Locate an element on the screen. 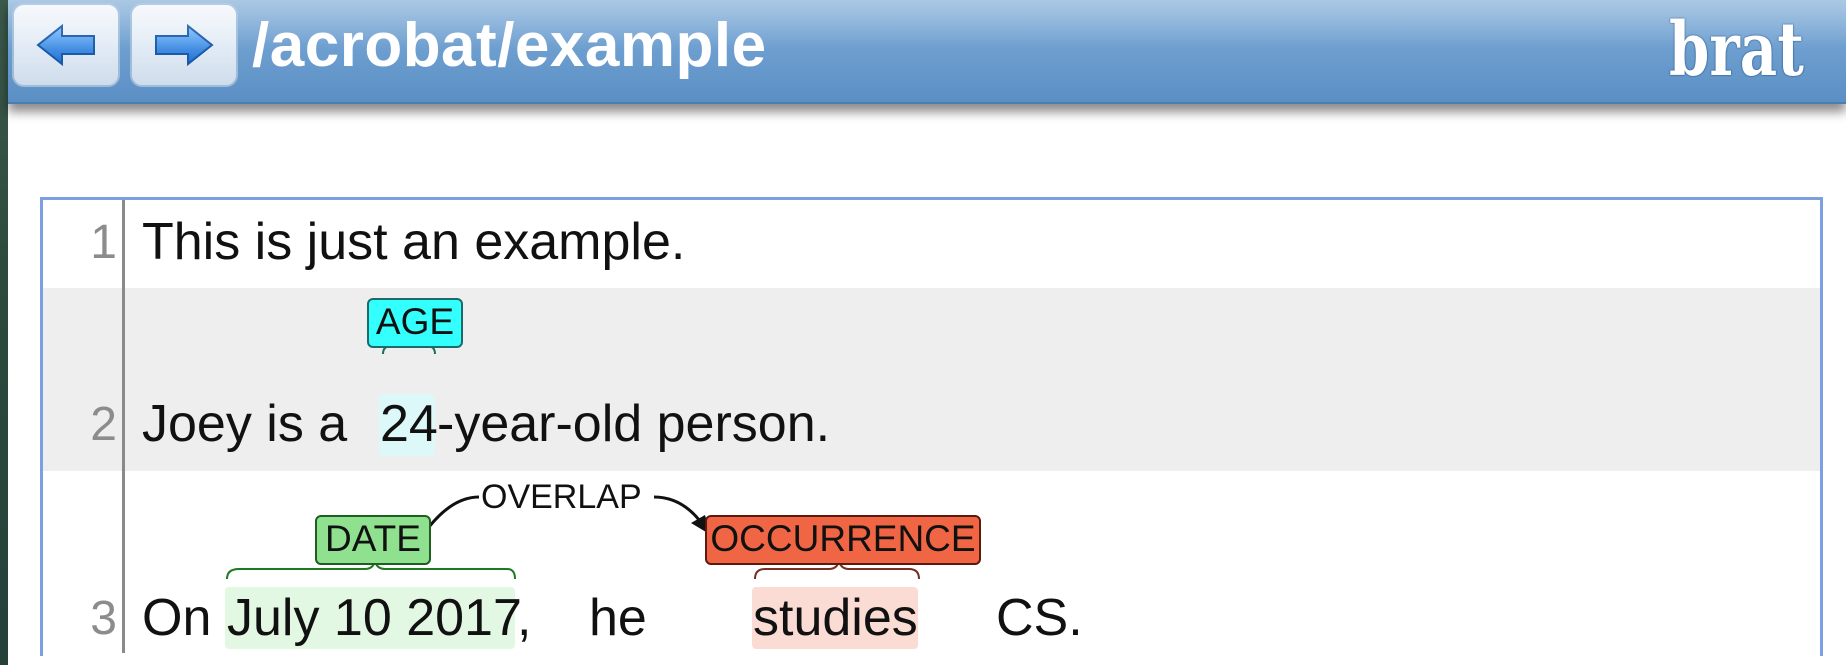 The image size is (1846, 665). age-brace is located at coordinates (409, 345).